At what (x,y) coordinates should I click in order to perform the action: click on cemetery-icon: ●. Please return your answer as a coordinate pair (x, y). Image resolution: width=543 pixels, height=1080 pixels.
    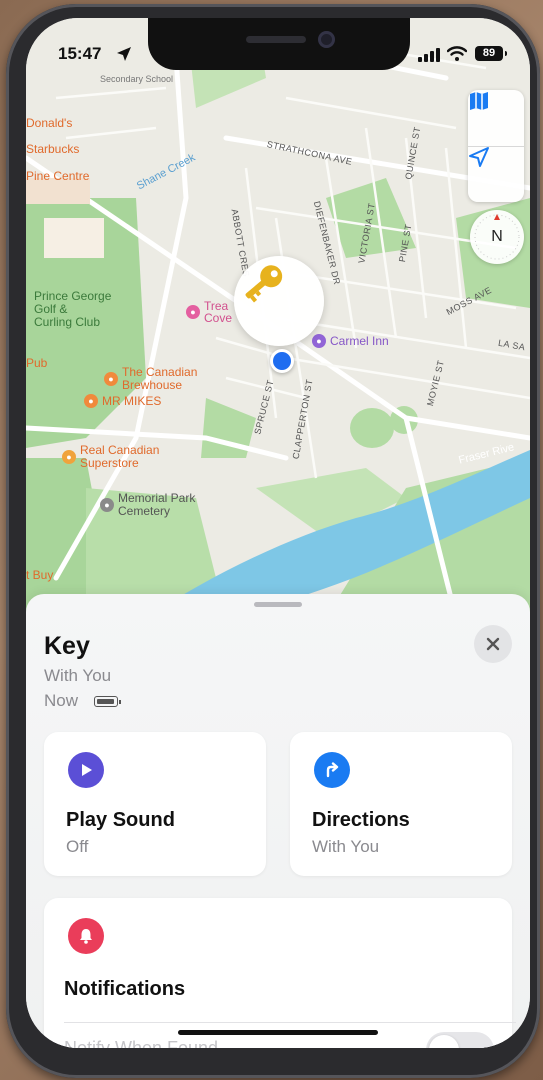
    Looking at the image, I should click on (107, 505).